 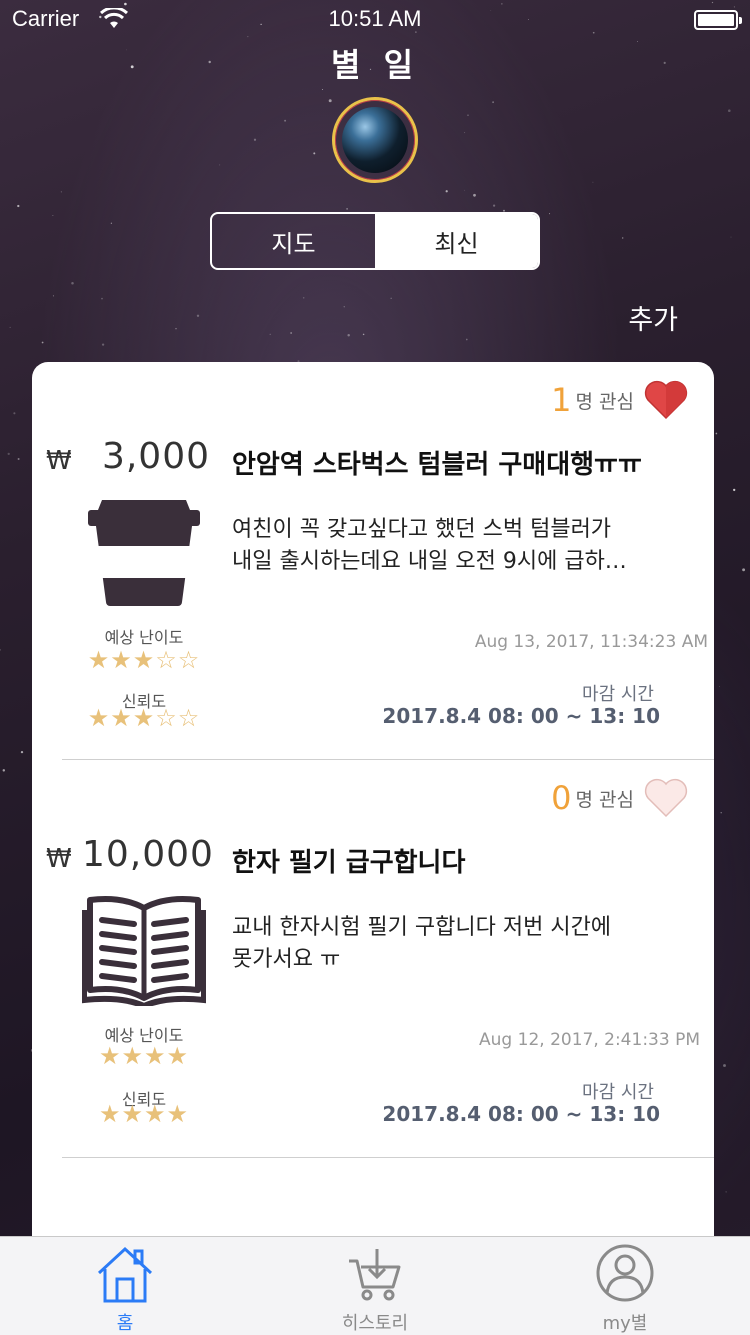 What do you see at coordinates (422, 927) in the screenshot?
I see `description-line: 교내 한자시험 필기 구합니다 저번 시간에` at bounding box center [422, 927].